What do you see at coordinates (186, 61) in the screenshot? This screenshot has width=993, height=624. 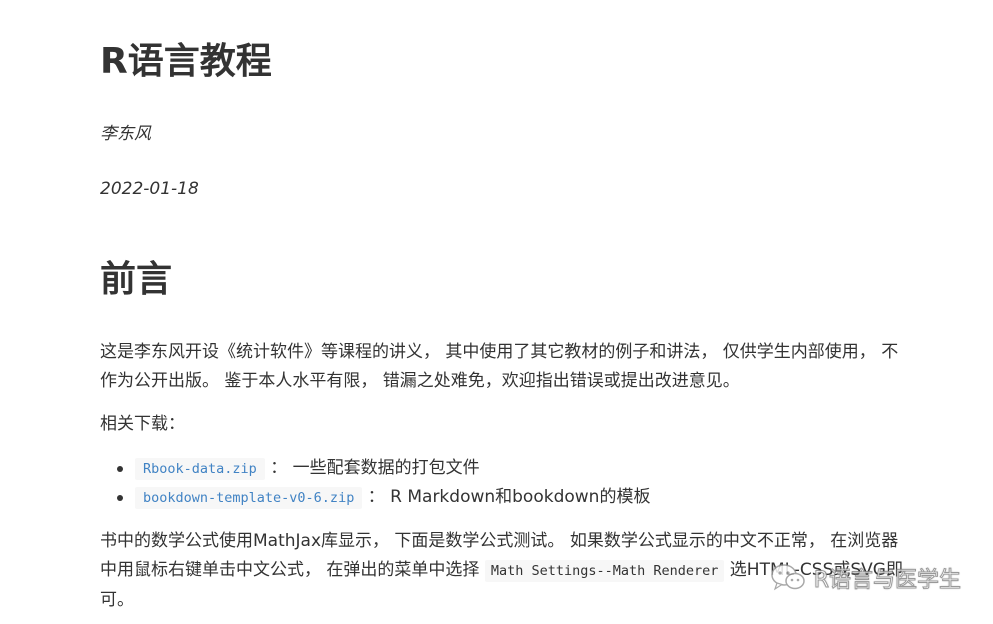 I see `page-title: R语言教程` at bounding box center [186, 61].